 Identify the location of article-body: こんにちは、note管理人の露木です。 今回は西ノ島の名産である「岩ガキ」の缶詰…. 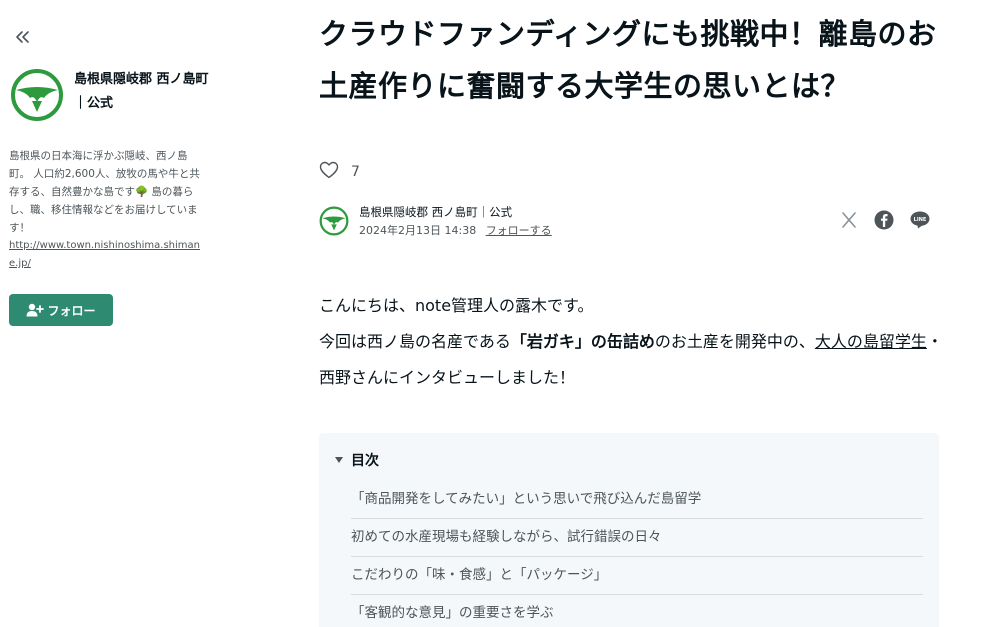
(631, 342).